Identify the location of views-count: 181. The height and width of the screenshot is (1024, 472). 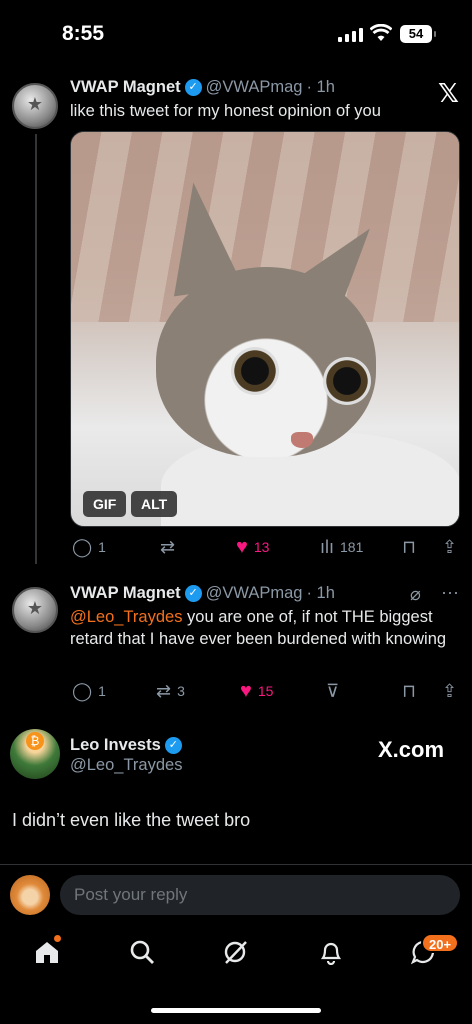
(352, 547).